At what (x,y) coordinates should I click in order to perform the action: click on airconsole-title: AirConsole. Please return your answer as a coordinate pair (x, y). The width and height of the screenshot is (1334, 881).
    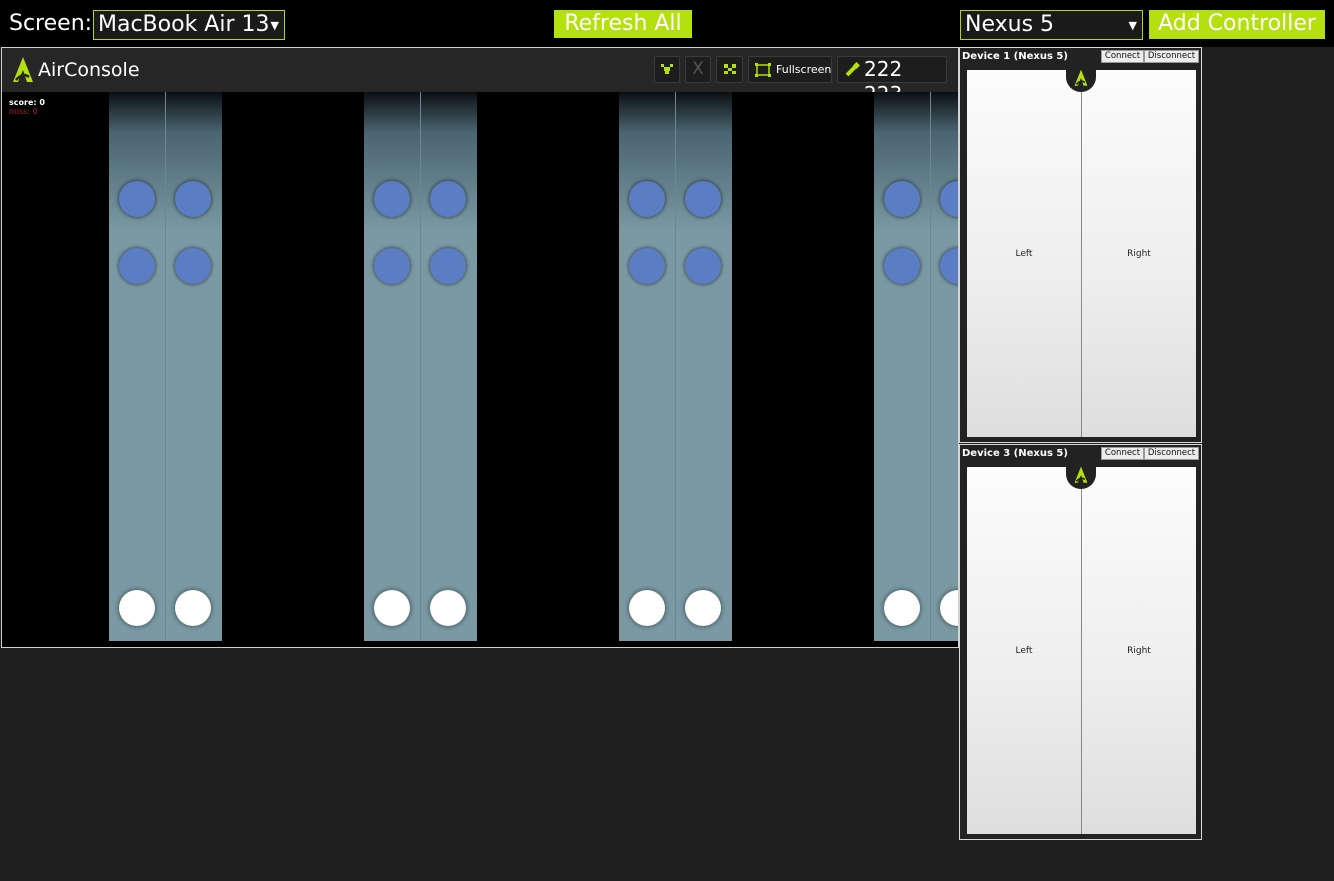
    Looking at the image, I should click on (89, 70).